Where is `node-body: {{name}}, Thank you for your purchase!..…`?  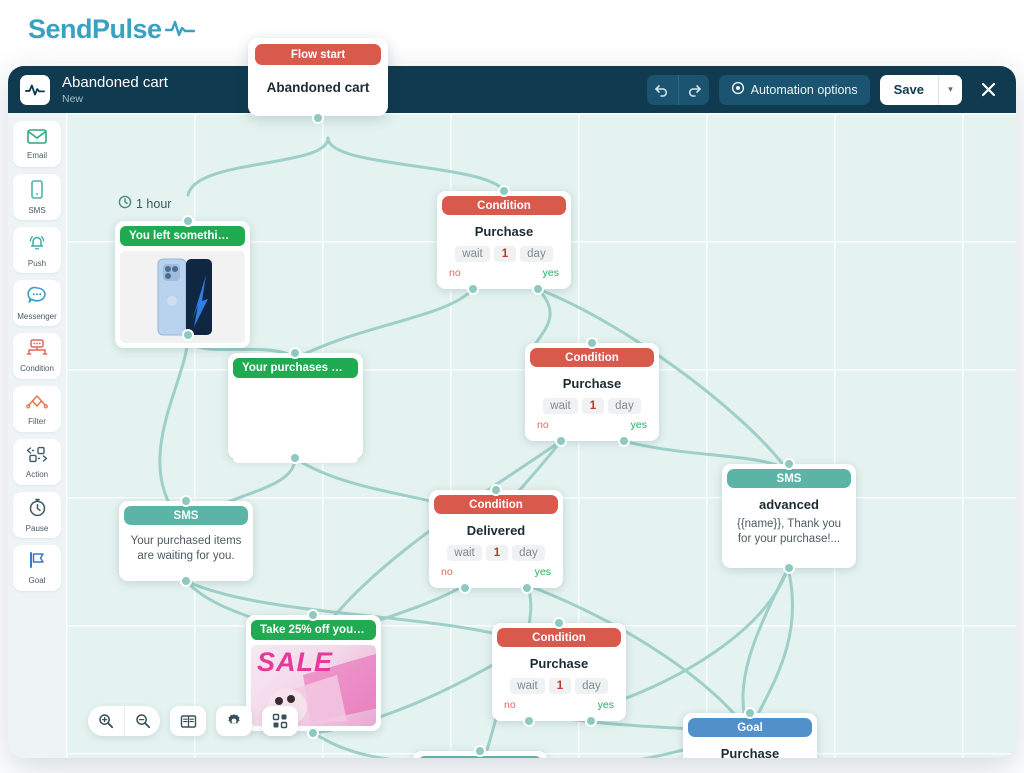
node-body: {{name}}, Thank you for your purchase!..… is located at coordinates (788, 532).